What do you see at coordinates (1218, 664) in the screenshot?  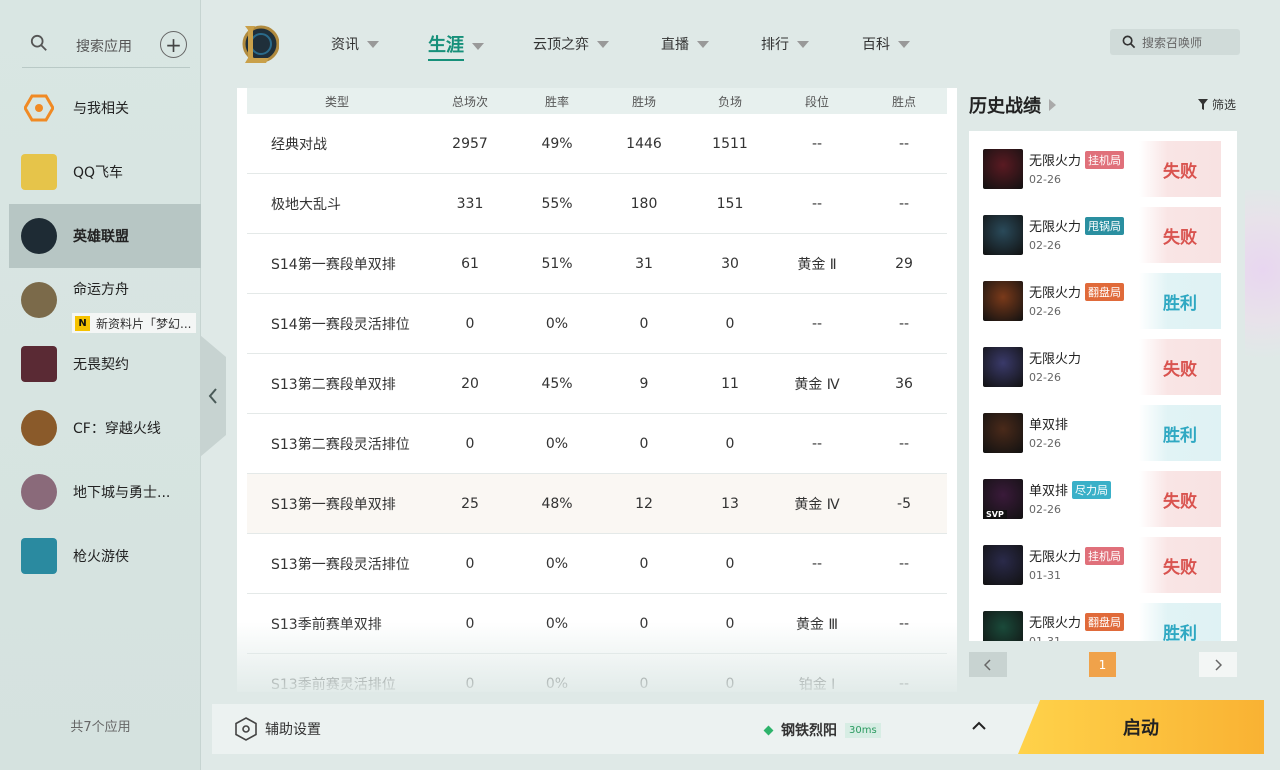 I see `next-page-button` at bounding box center [1218, 664].